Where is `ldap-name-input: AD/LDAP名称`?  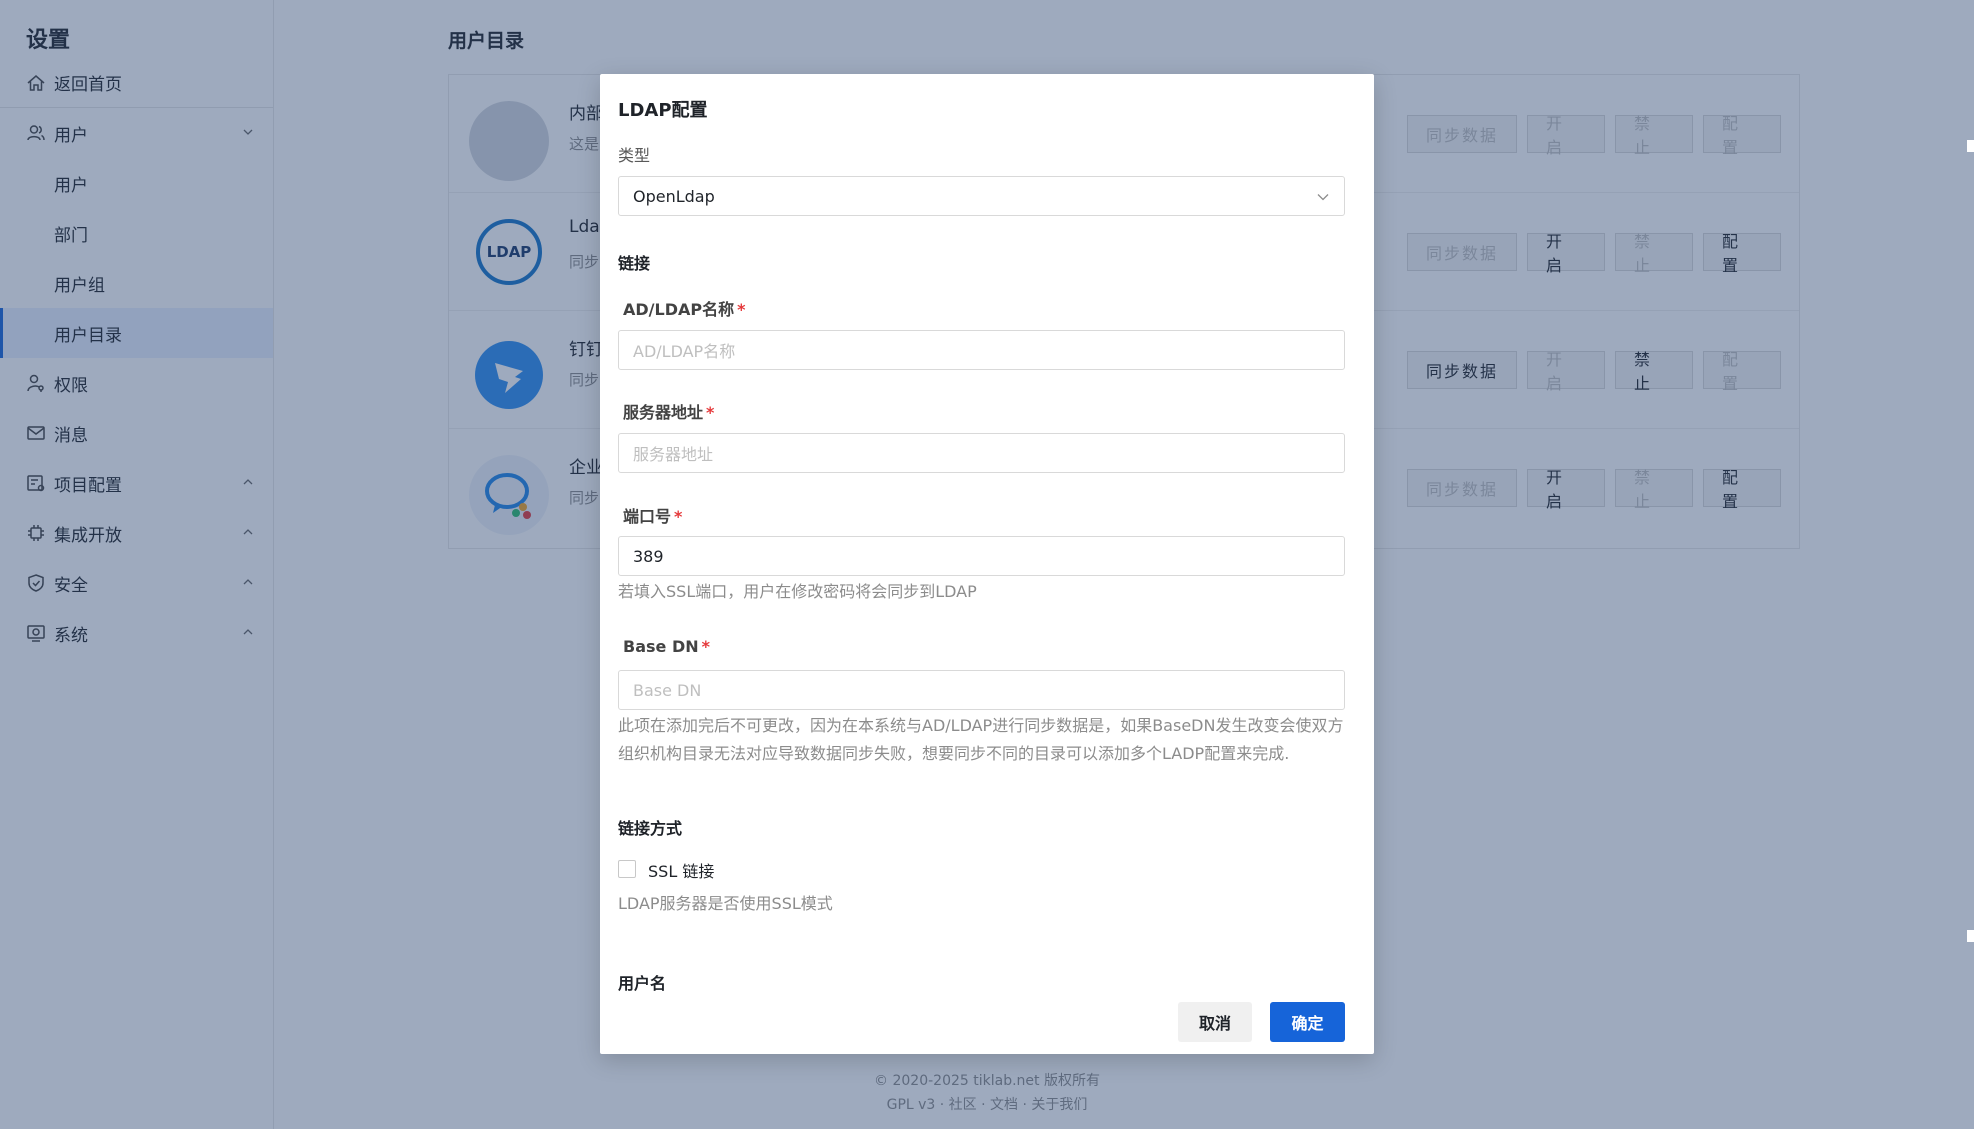
ldap-name-input: AD/LDAP名称 is located at coordinates (981, 350).